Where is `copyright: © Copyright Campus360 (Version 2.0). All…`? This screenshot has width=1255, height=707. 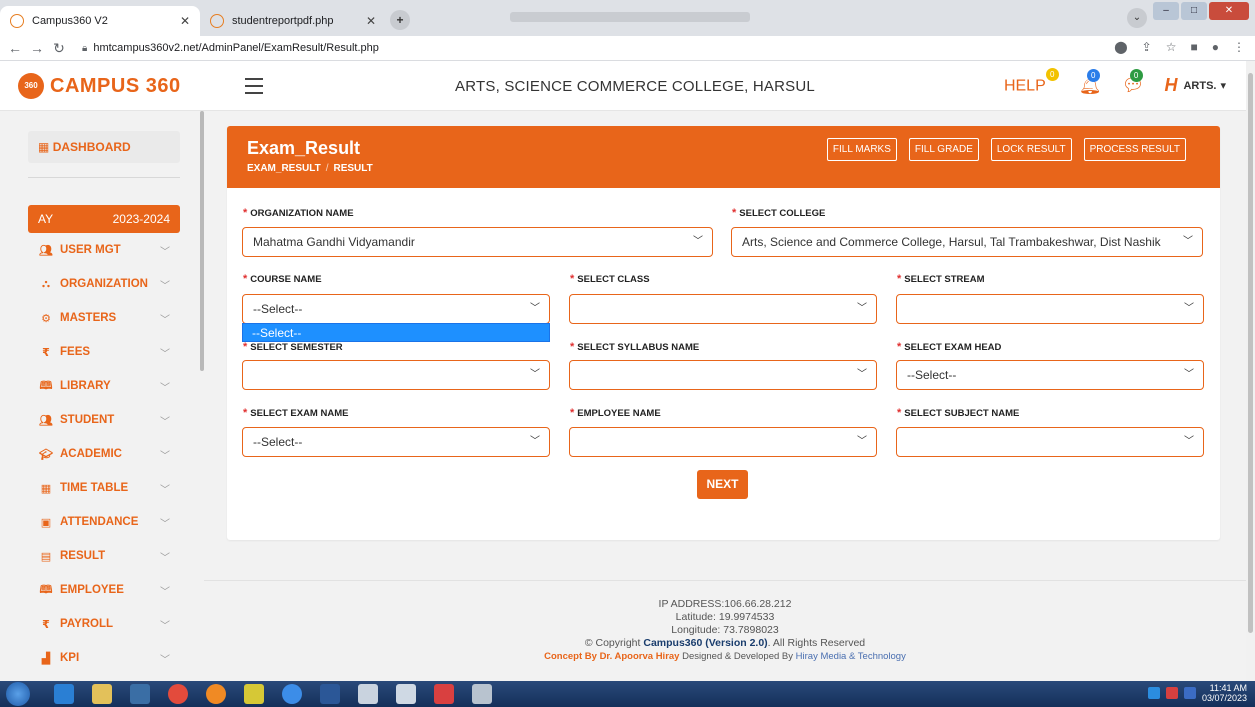 copyright: © Copyright Campus360 (Version 2.0). All… is located at coordinates (725, 643).